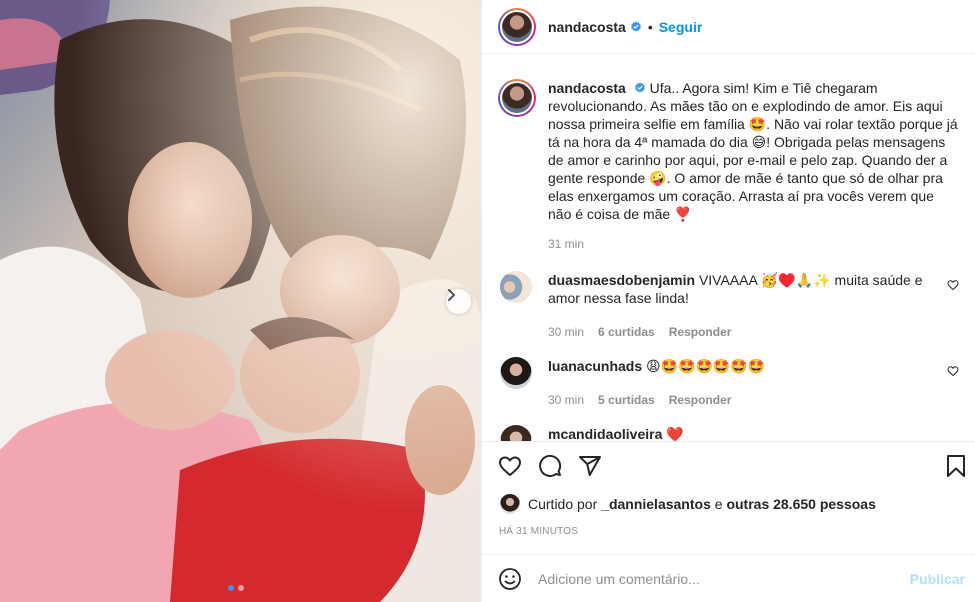  Describe the element at coordinates (563, 504) in the screenshot. I see `likes-prefix: Curtido por` at that location.